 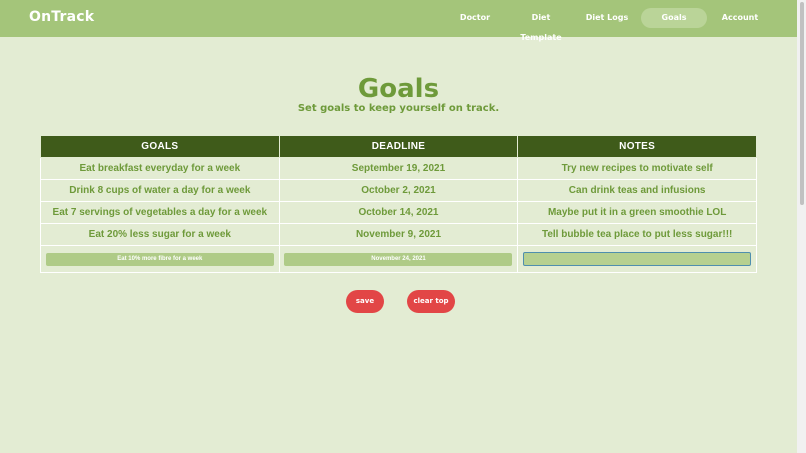 What do you see at coordinates (160, 190) in the screenshot?
I see `goal-cell: Drink 8 cups of water a day for a week` at bounding box center [160, 190].